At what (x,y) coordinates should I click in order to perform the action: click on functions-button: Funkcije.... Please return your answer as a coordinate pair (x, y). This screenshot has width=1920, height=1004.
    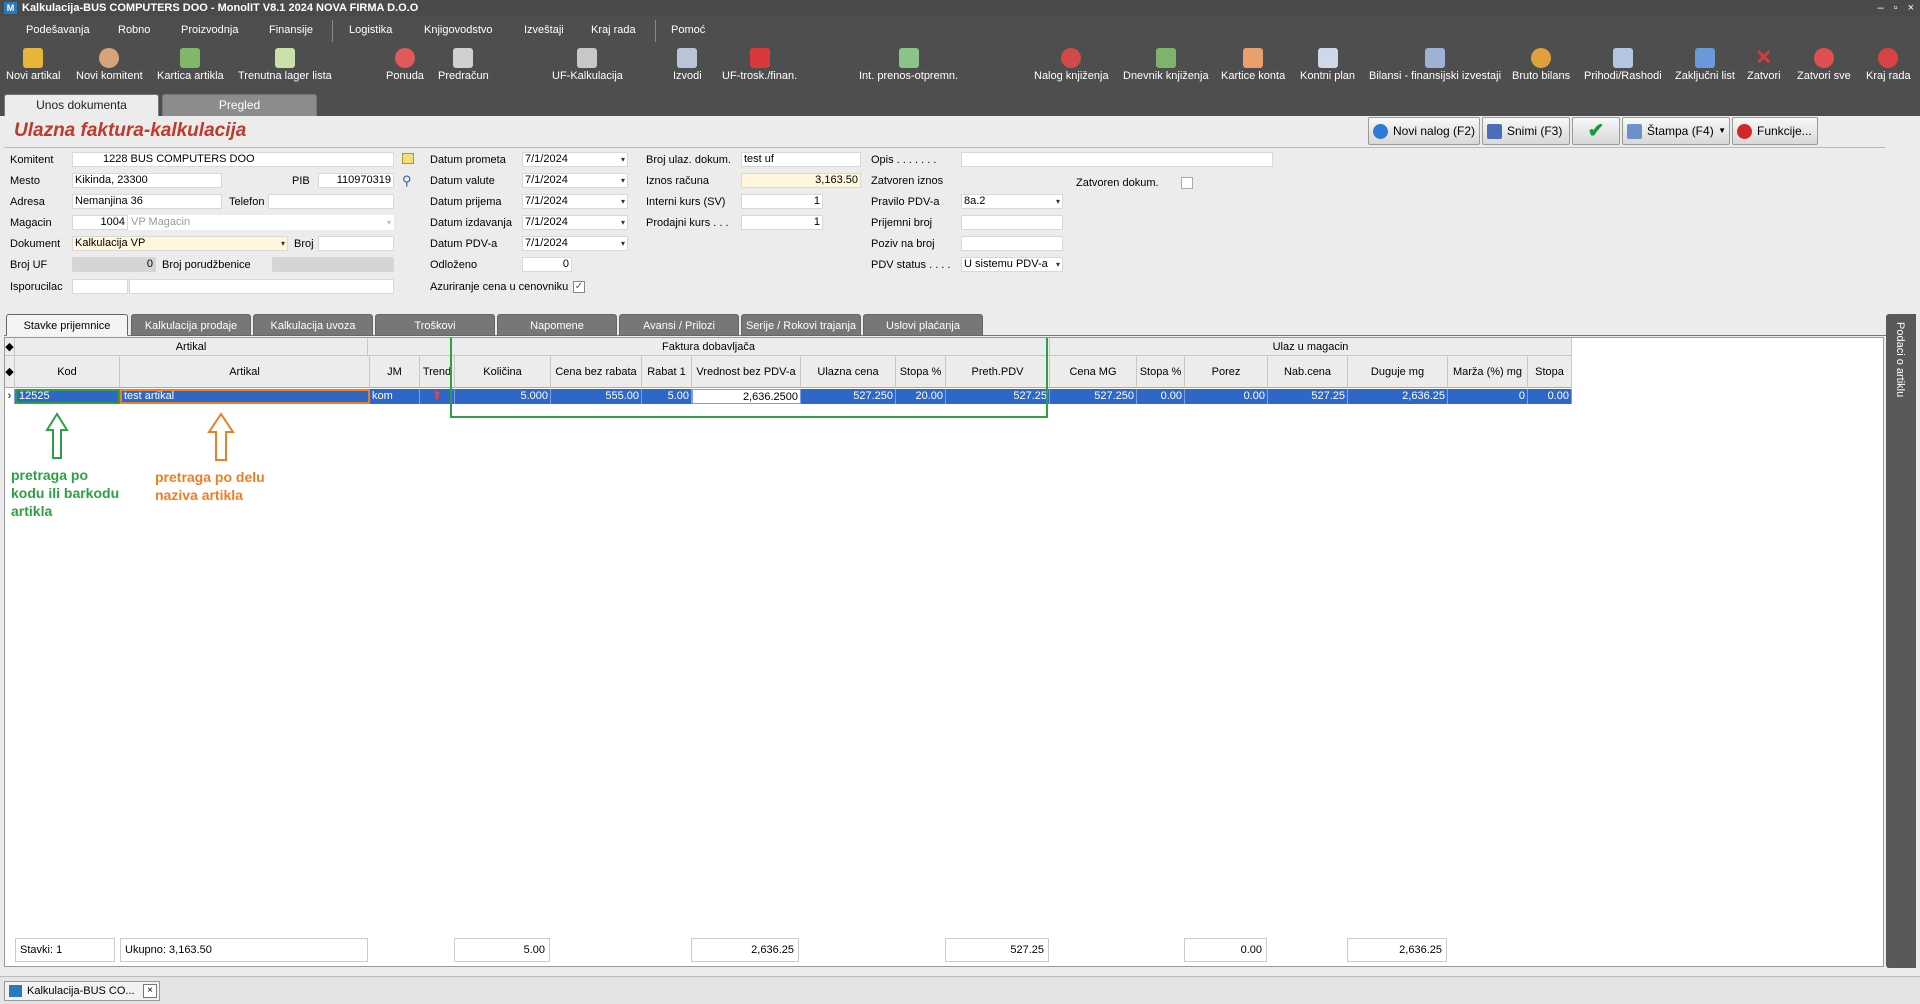
    Looking at the image, I should click on (1775, 131).